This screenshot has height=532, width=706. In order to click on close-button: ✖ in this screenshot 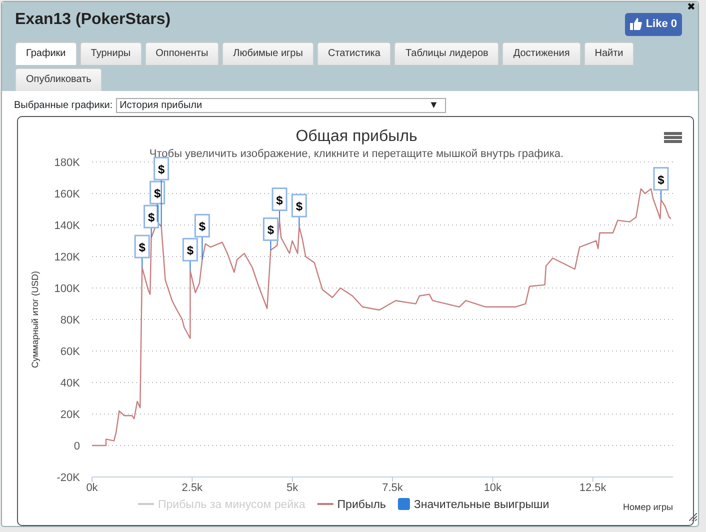, I will do `click(691, 7)`.